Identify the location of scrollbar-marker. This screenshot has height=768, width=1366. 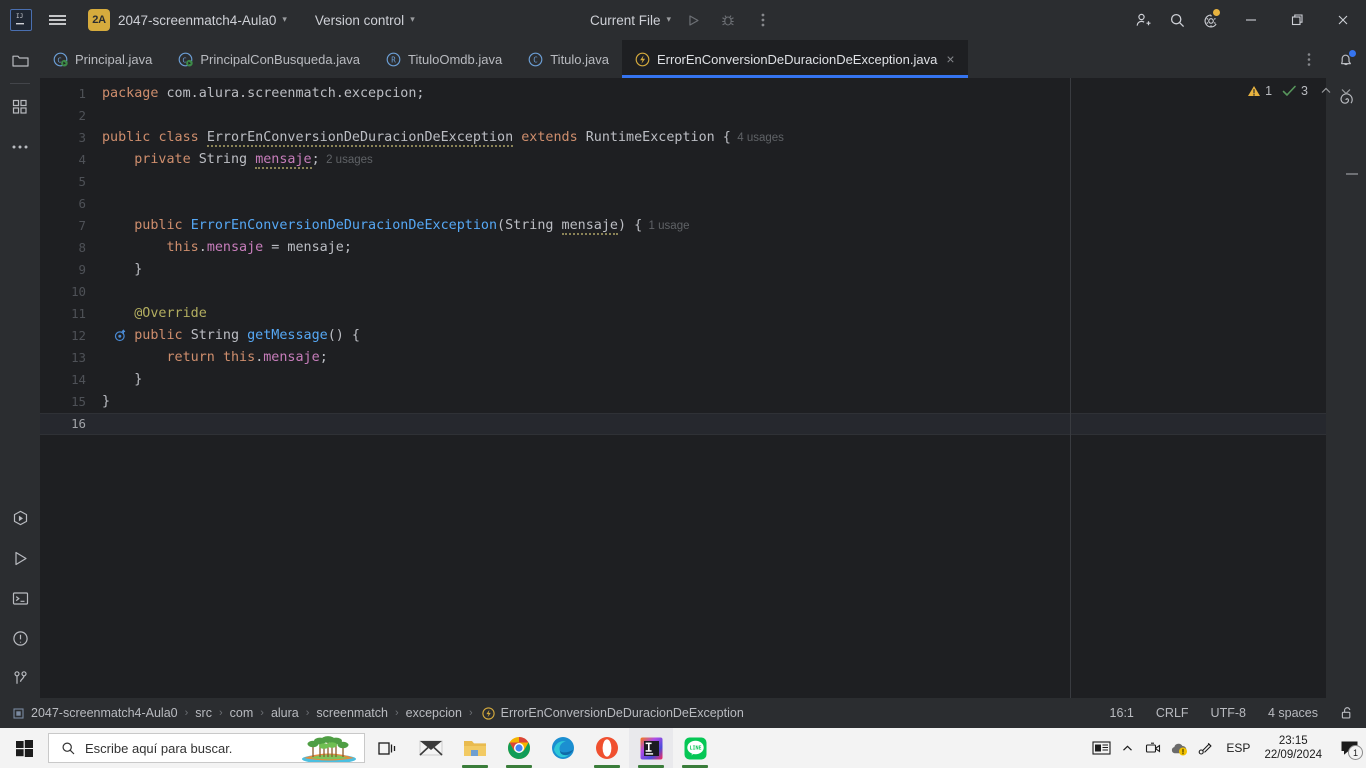
(1352, 174).